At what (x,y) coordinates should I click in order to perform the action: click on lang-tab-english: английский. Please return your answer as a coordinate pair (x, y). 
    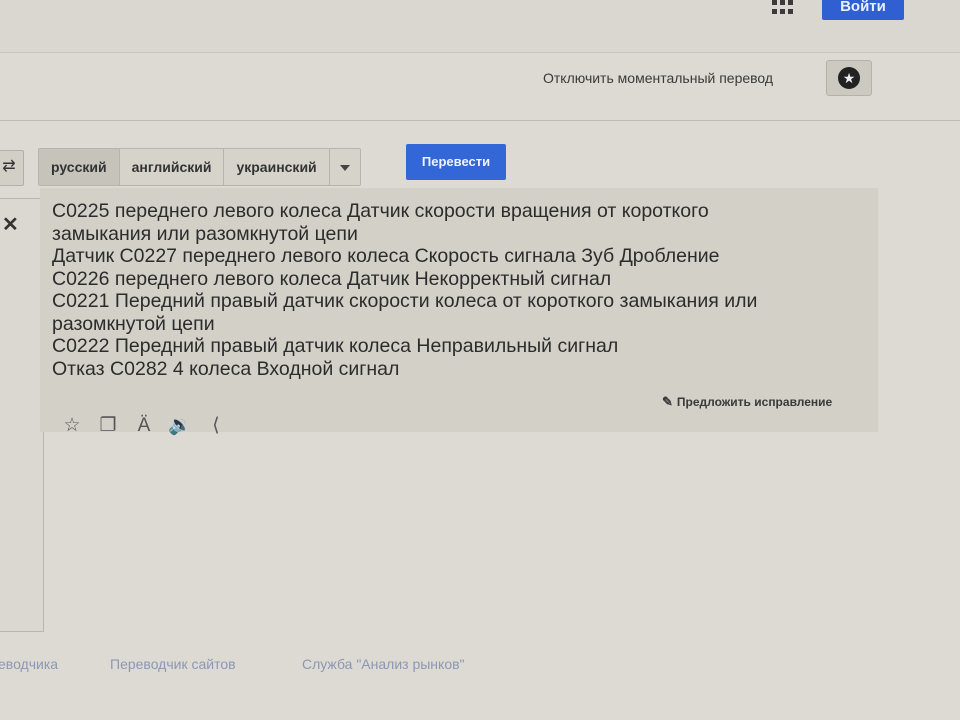
    Looking at the image, I should click on (172, 167).